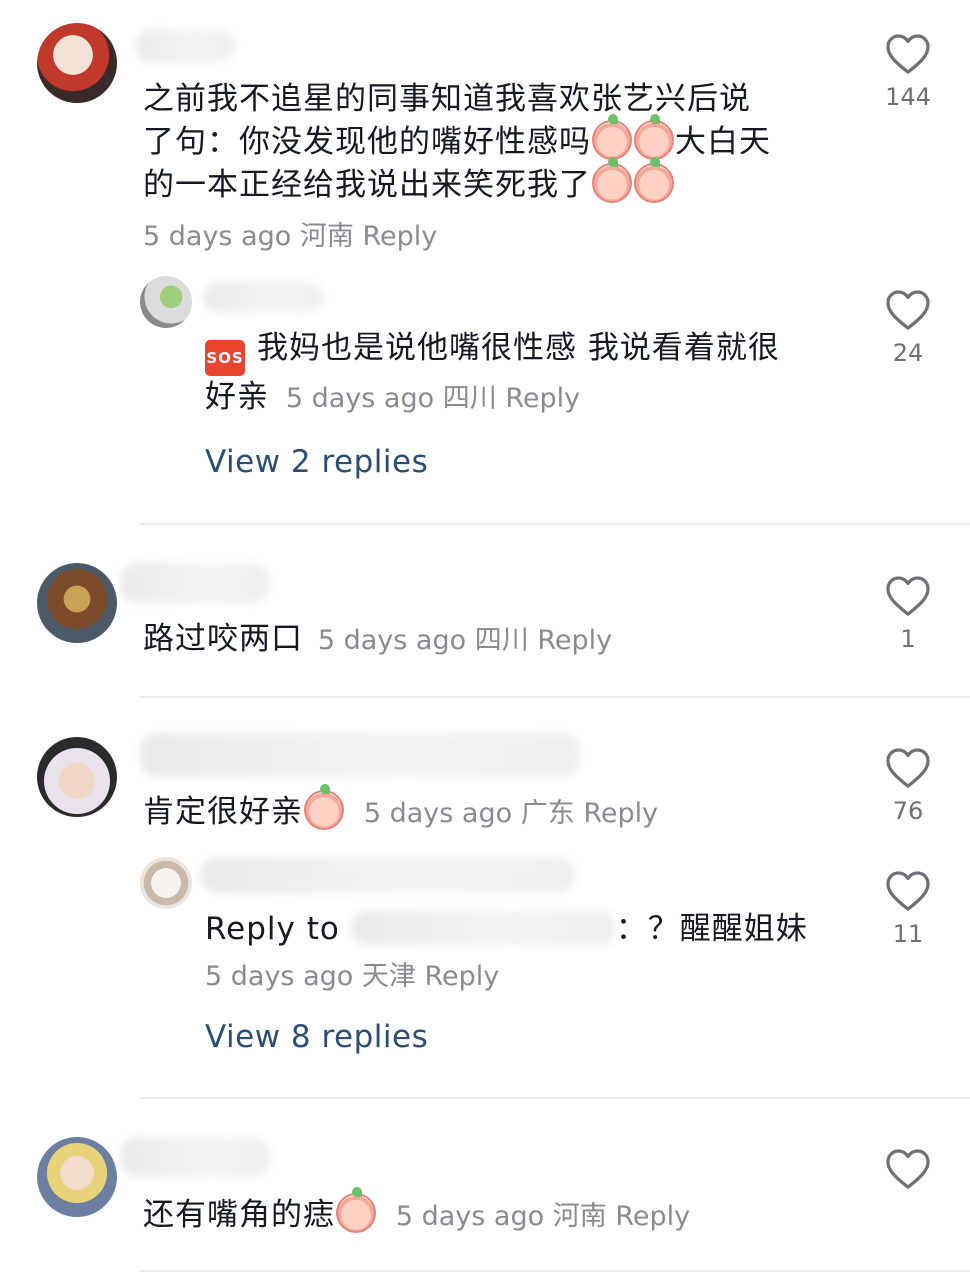 This screenshot has width=970, height=1277. What do you see at coordinates (908, 353) in the screenshot?
I see `like-count: 24` at bounding box center [908, 353].